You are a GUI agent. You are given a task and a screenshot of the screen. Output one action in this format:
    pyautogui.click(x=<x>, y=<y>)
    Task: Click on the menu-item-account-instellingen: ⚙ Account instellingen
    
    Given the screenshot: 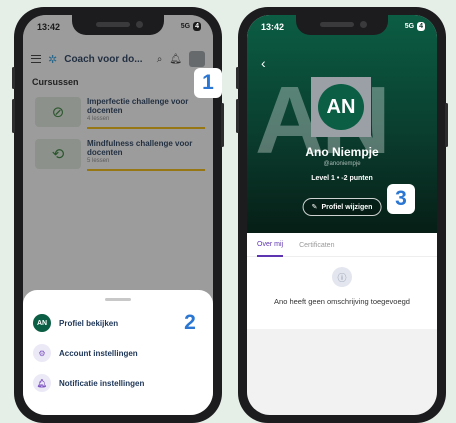 What is the action you would take?
    pyautogui.click(x=85, y=353)
    